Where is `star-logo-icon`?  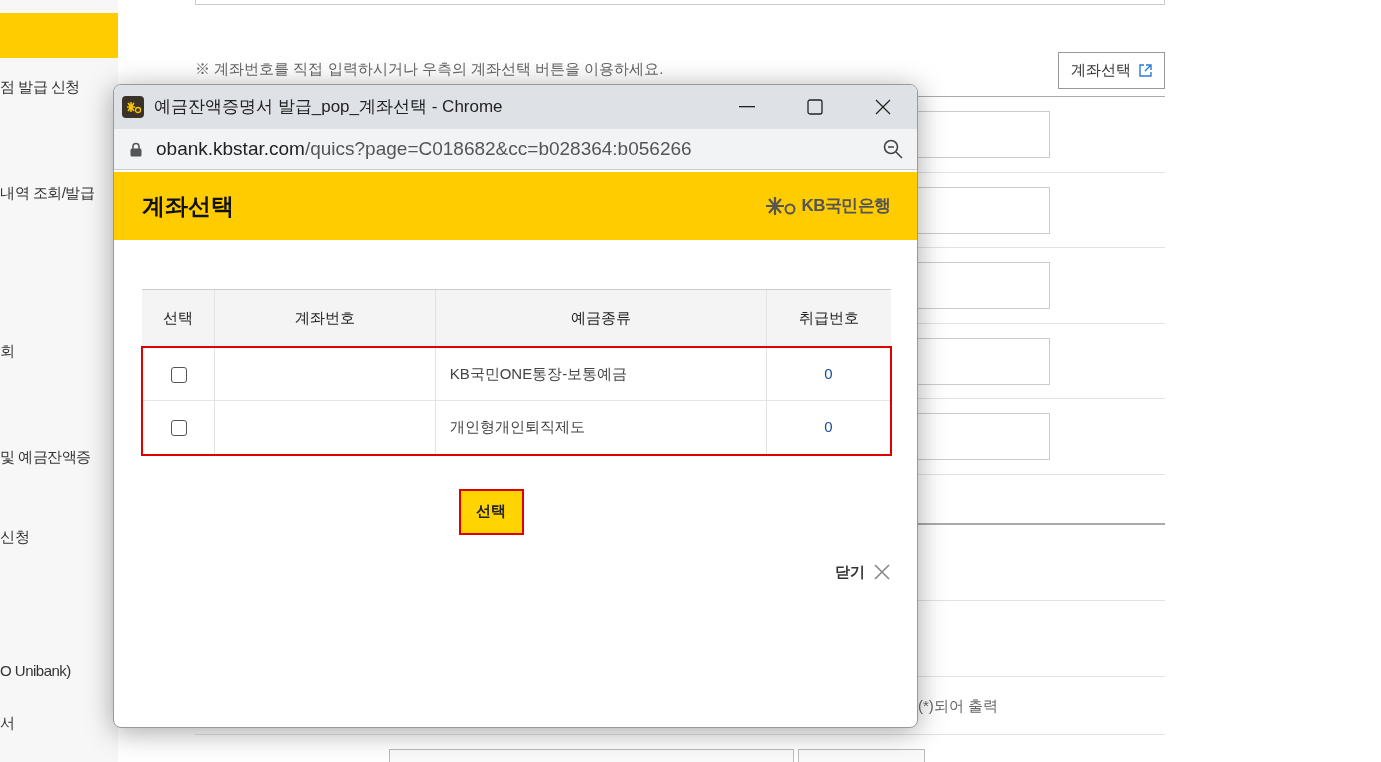 star-logo-icon is located at coordinates (781, 206).